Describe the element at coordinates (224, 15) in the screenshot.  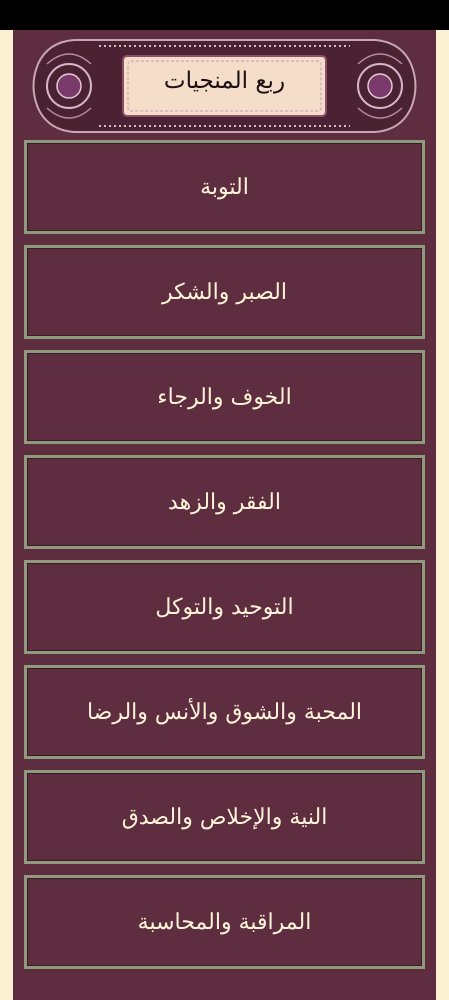
I see `status-bar` at that location.